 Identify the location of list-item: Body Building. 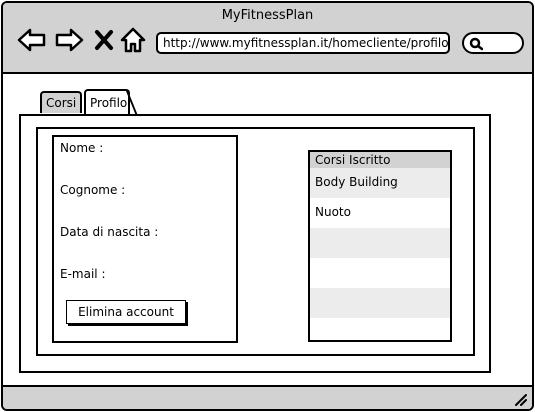
(380, 183).